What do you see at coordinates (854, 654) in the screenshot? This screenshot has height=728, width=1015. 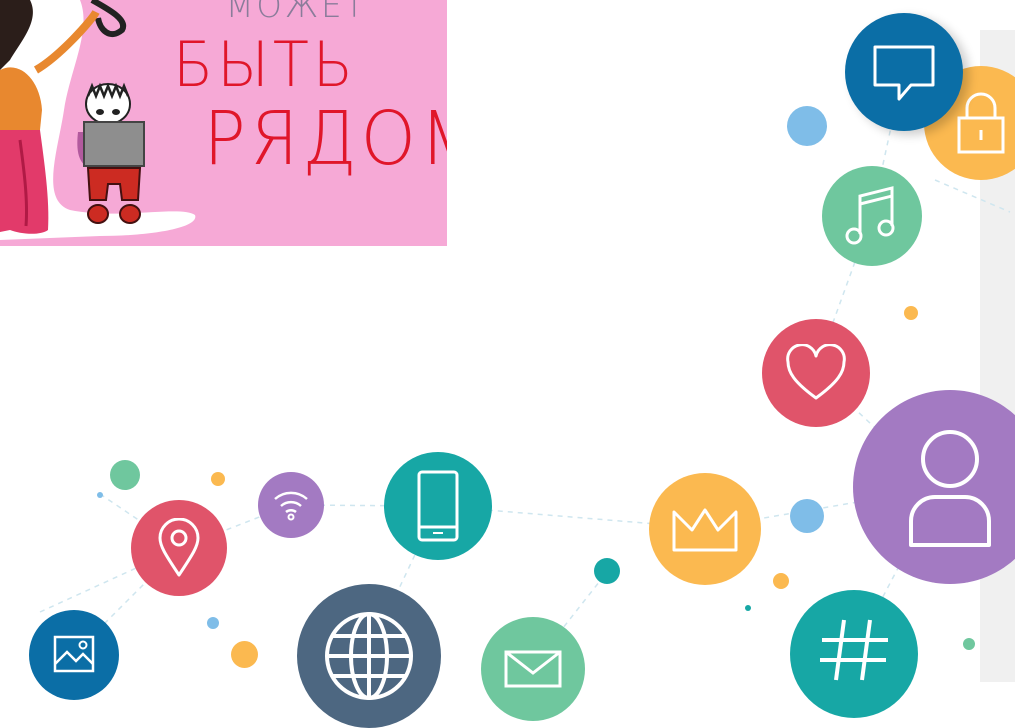 I see `hashtag-icon` at bounding box center [854, 654].